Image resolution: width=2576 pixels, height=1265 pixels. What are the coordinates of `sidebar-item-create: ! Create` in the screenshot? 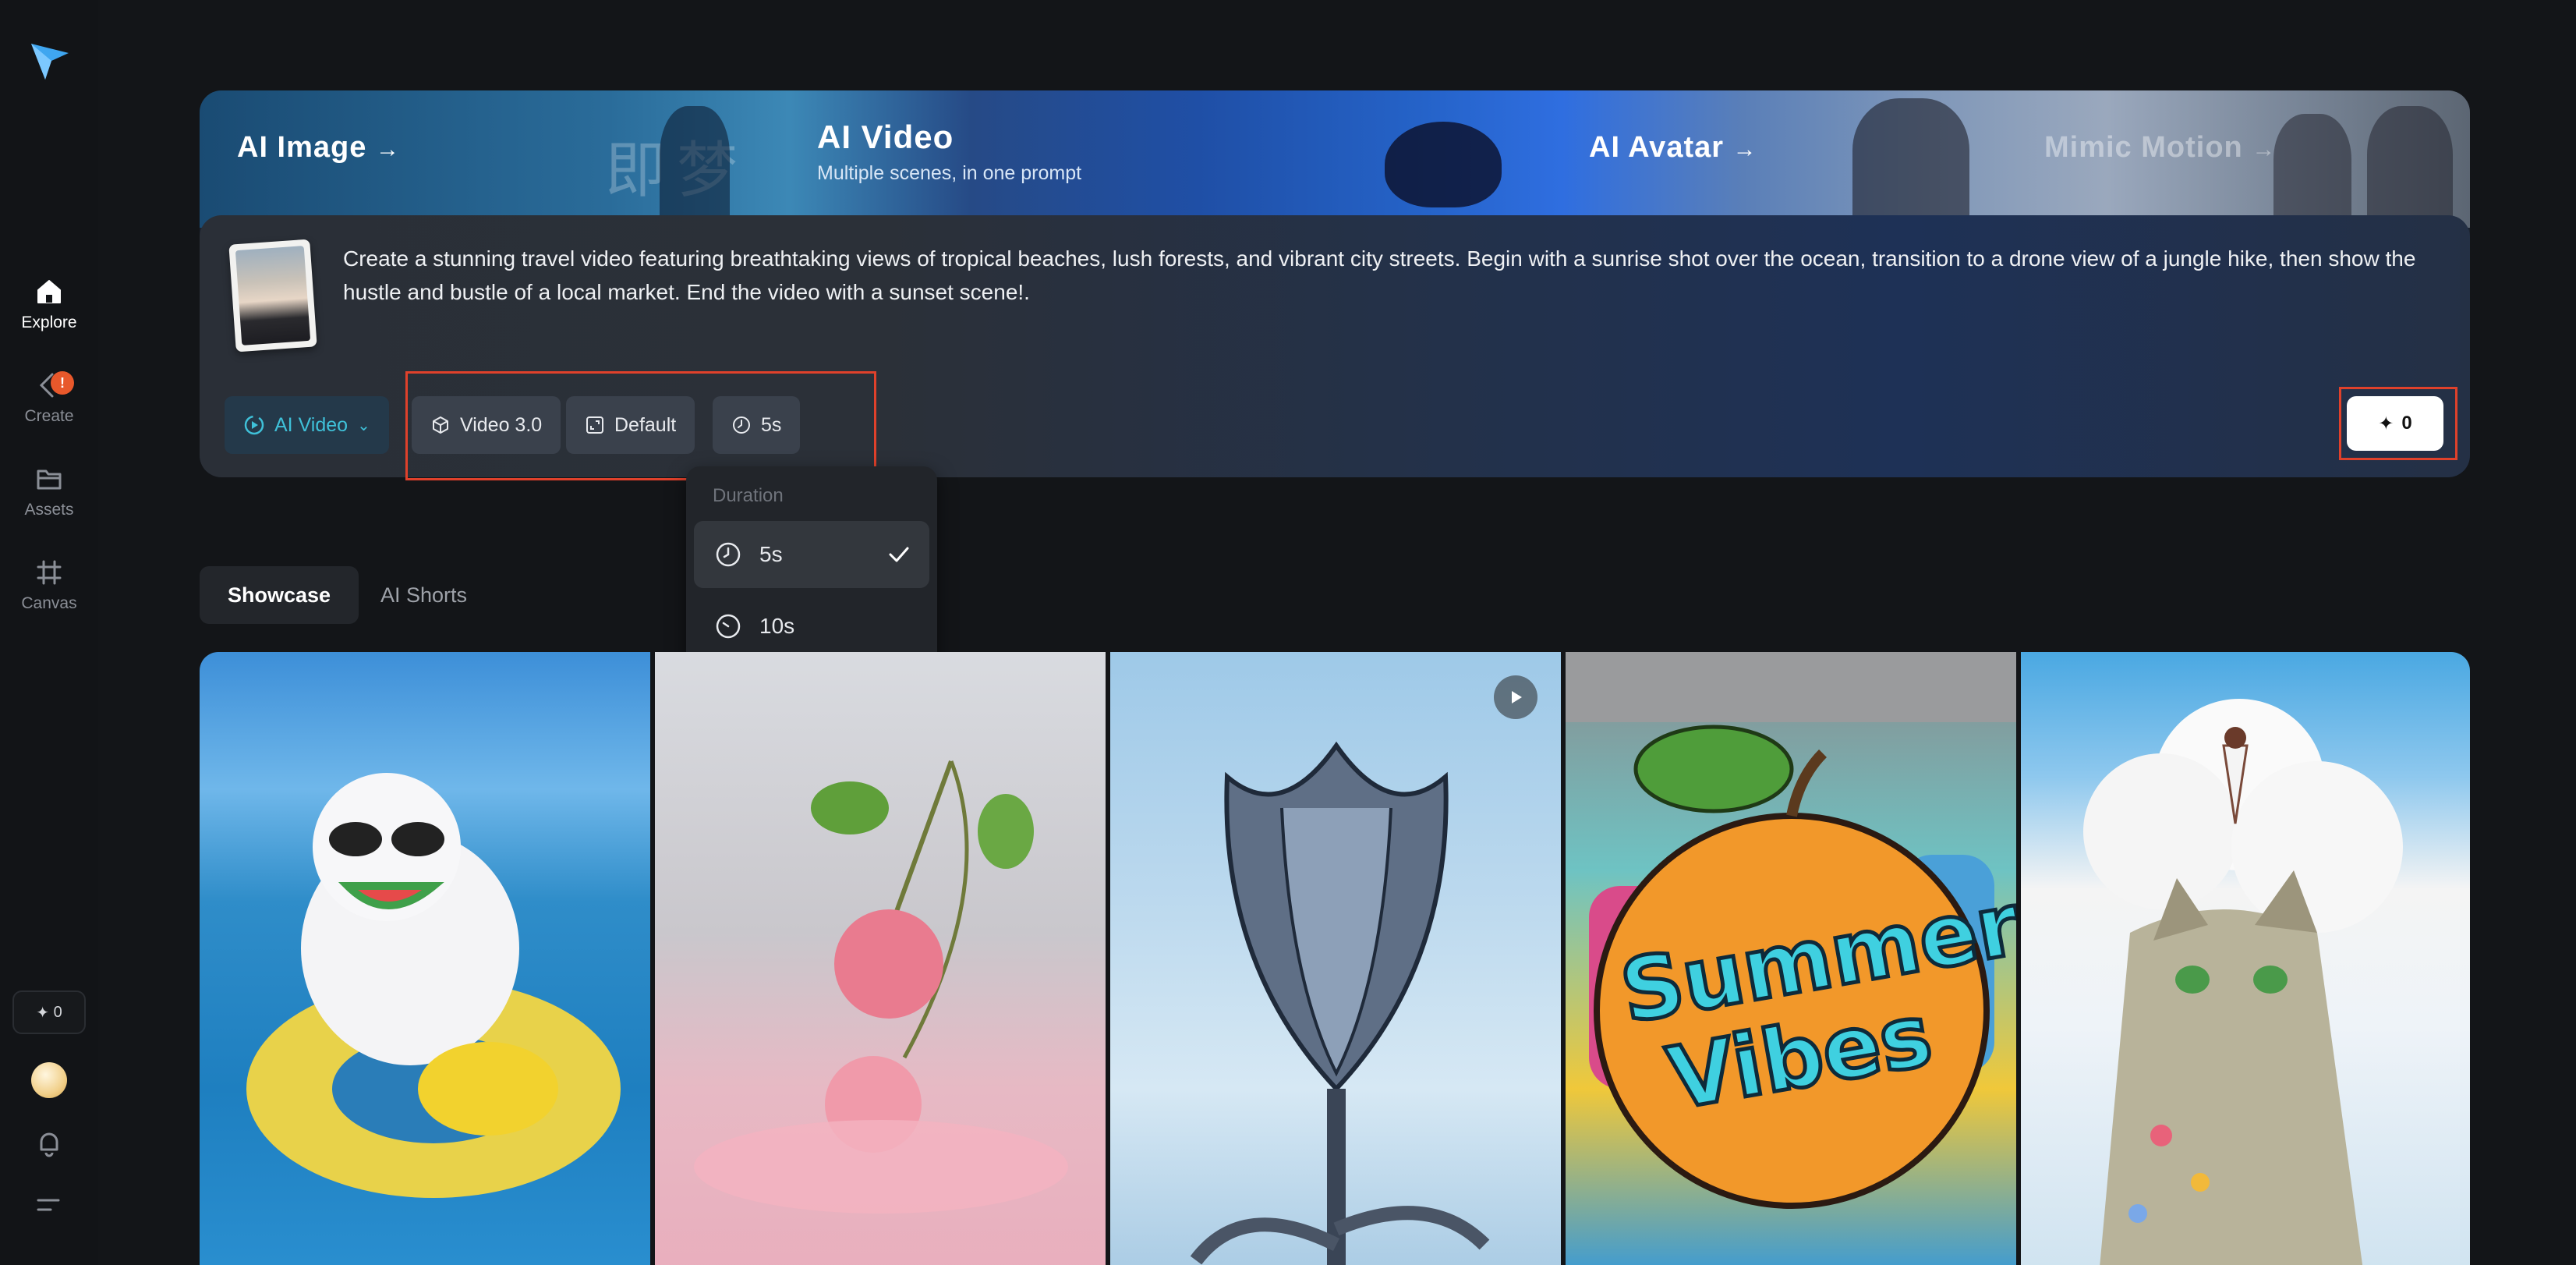 It's located at (49, 403).